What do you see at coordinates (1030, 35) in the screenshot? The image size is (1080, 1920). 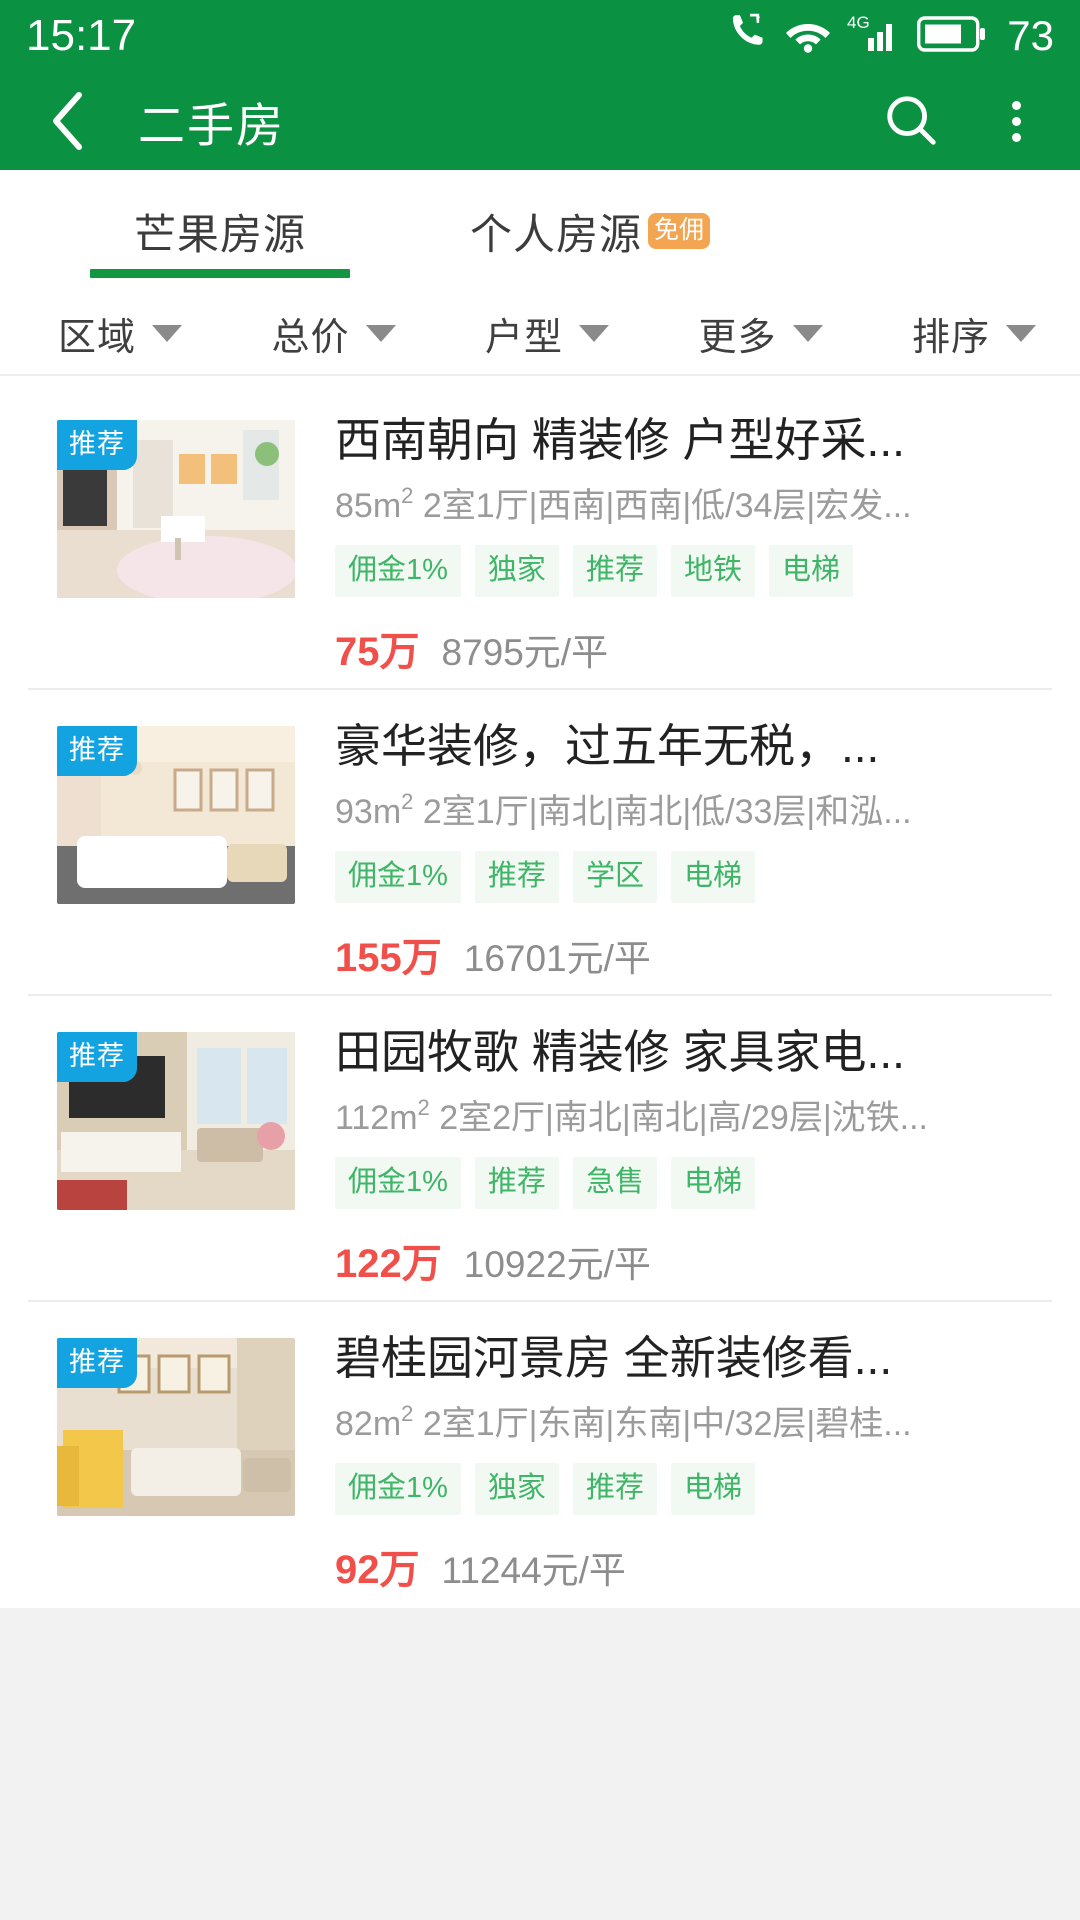 I see `battery-percent: 73` at bounding box center [1030, 35].